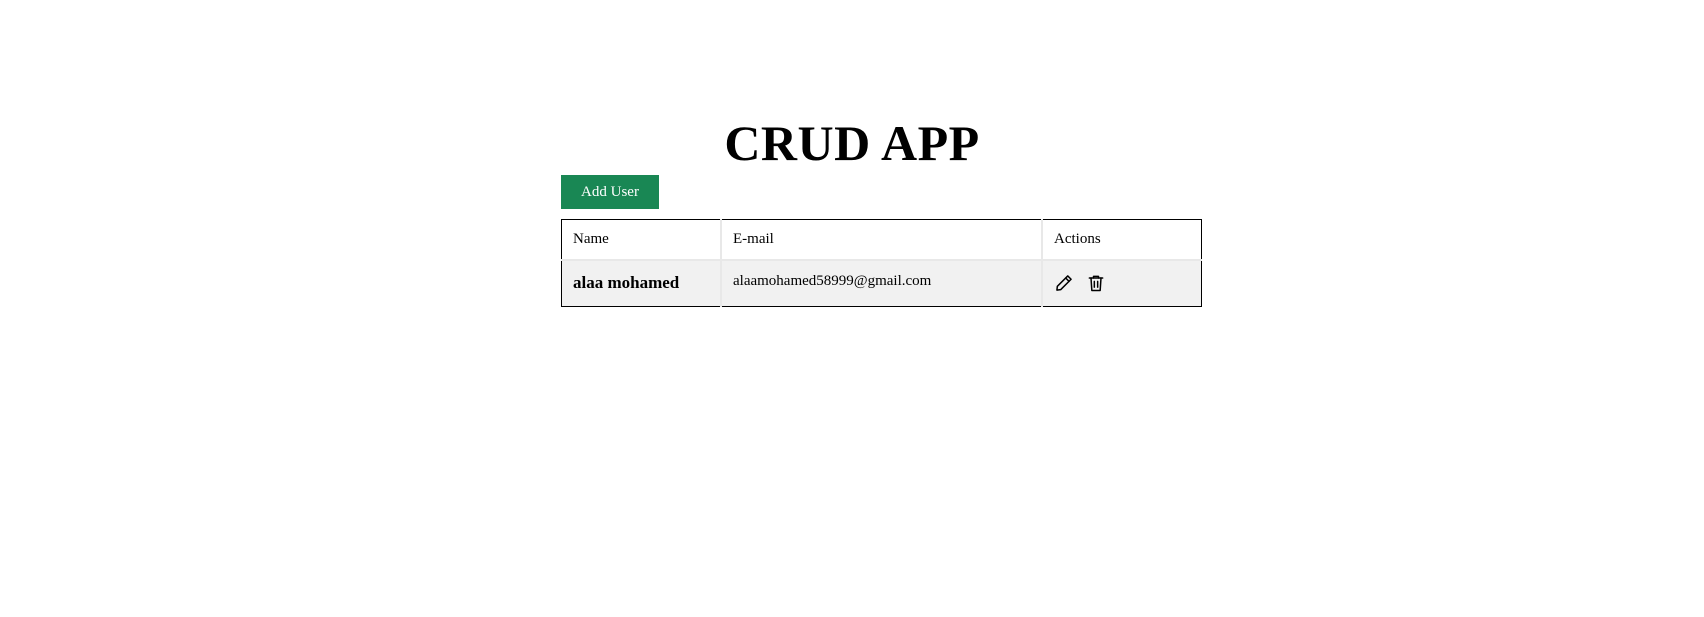 The height and width of the screenshot is (617, 1704). What do you see at coordinates (610, 192) in the screenshot?
I see `add-user-button: Add User` at bounding box center [610, 192].